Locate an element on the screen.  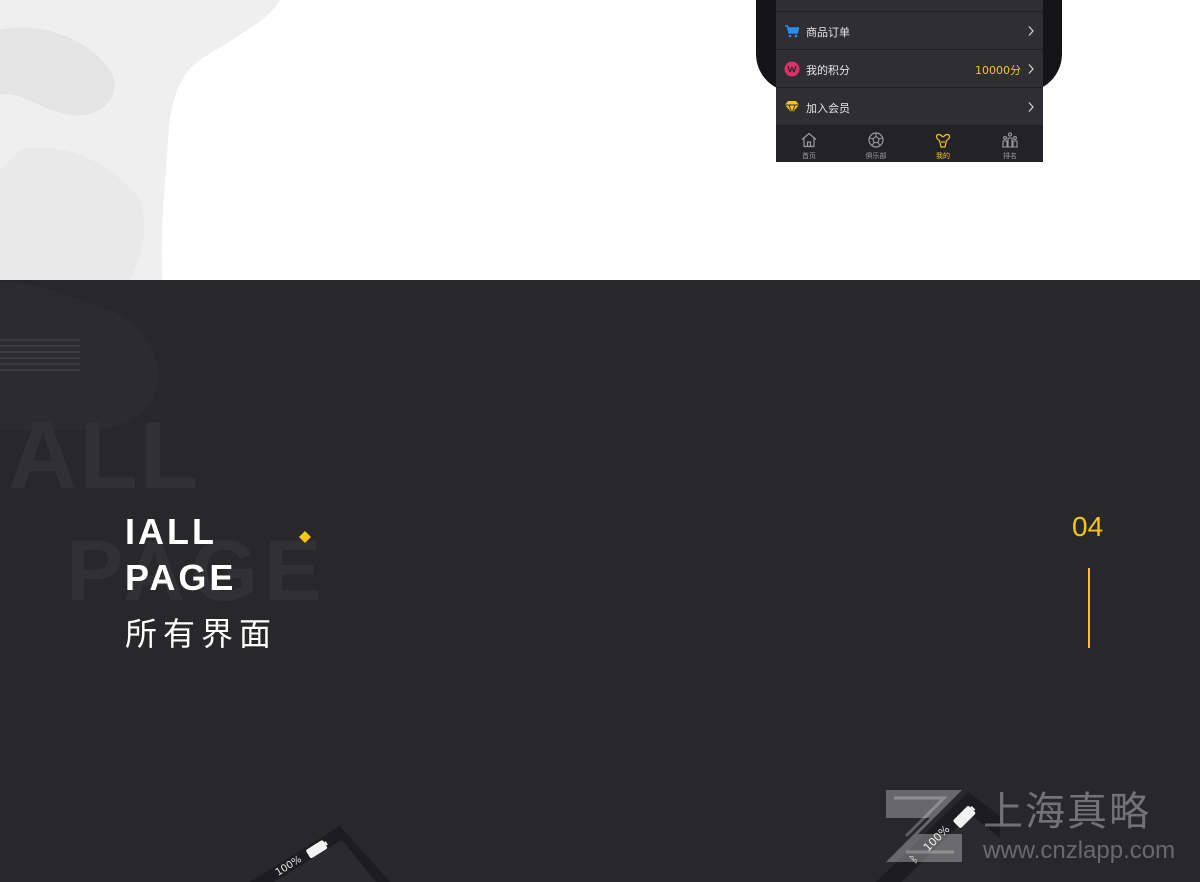
bottom-tab-bar: 首页 俱乐部 我的 排名 is located at coordinates (909, 144).